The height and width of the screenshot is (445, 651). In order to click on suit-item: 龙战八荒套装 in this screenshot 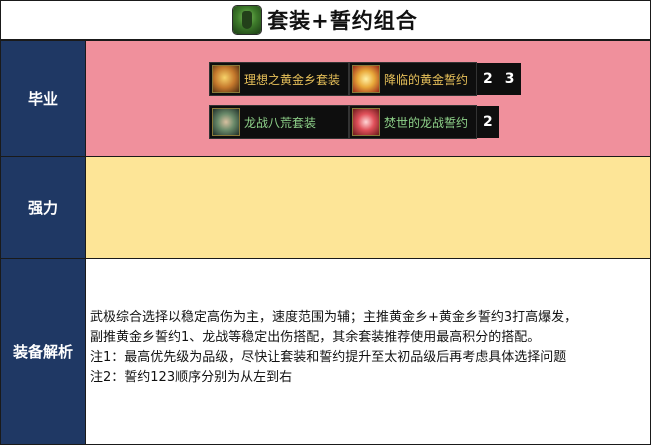, I will do `click(279, 122)`.